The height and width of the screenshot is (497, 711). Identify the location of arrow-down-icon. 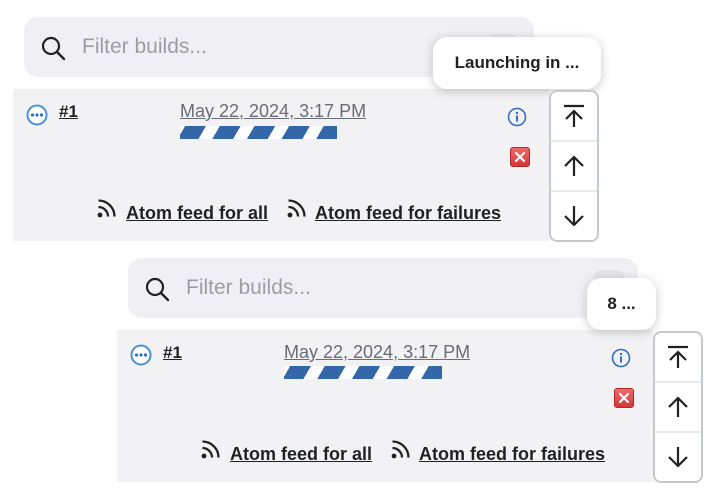
(678, 457).